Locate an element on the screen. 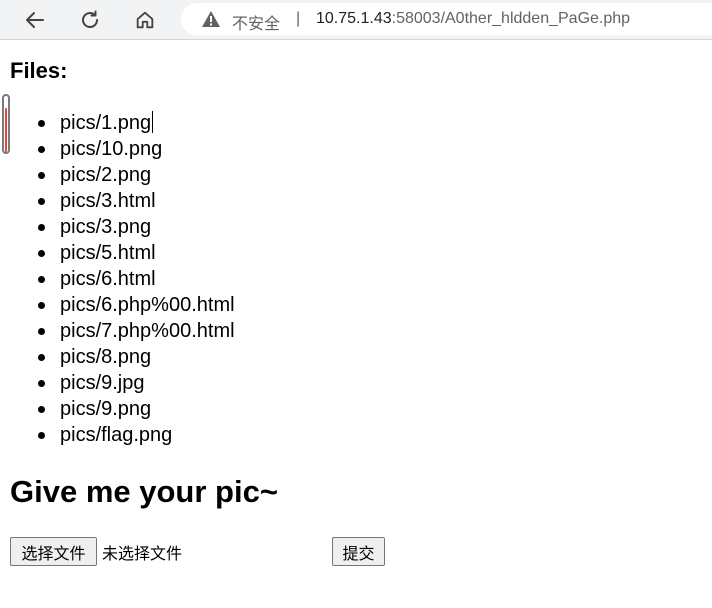 Image resolution: width=712 pixels, height=608 pixels. file-list-item: pics/9.png is located at coordinates (136, 409).